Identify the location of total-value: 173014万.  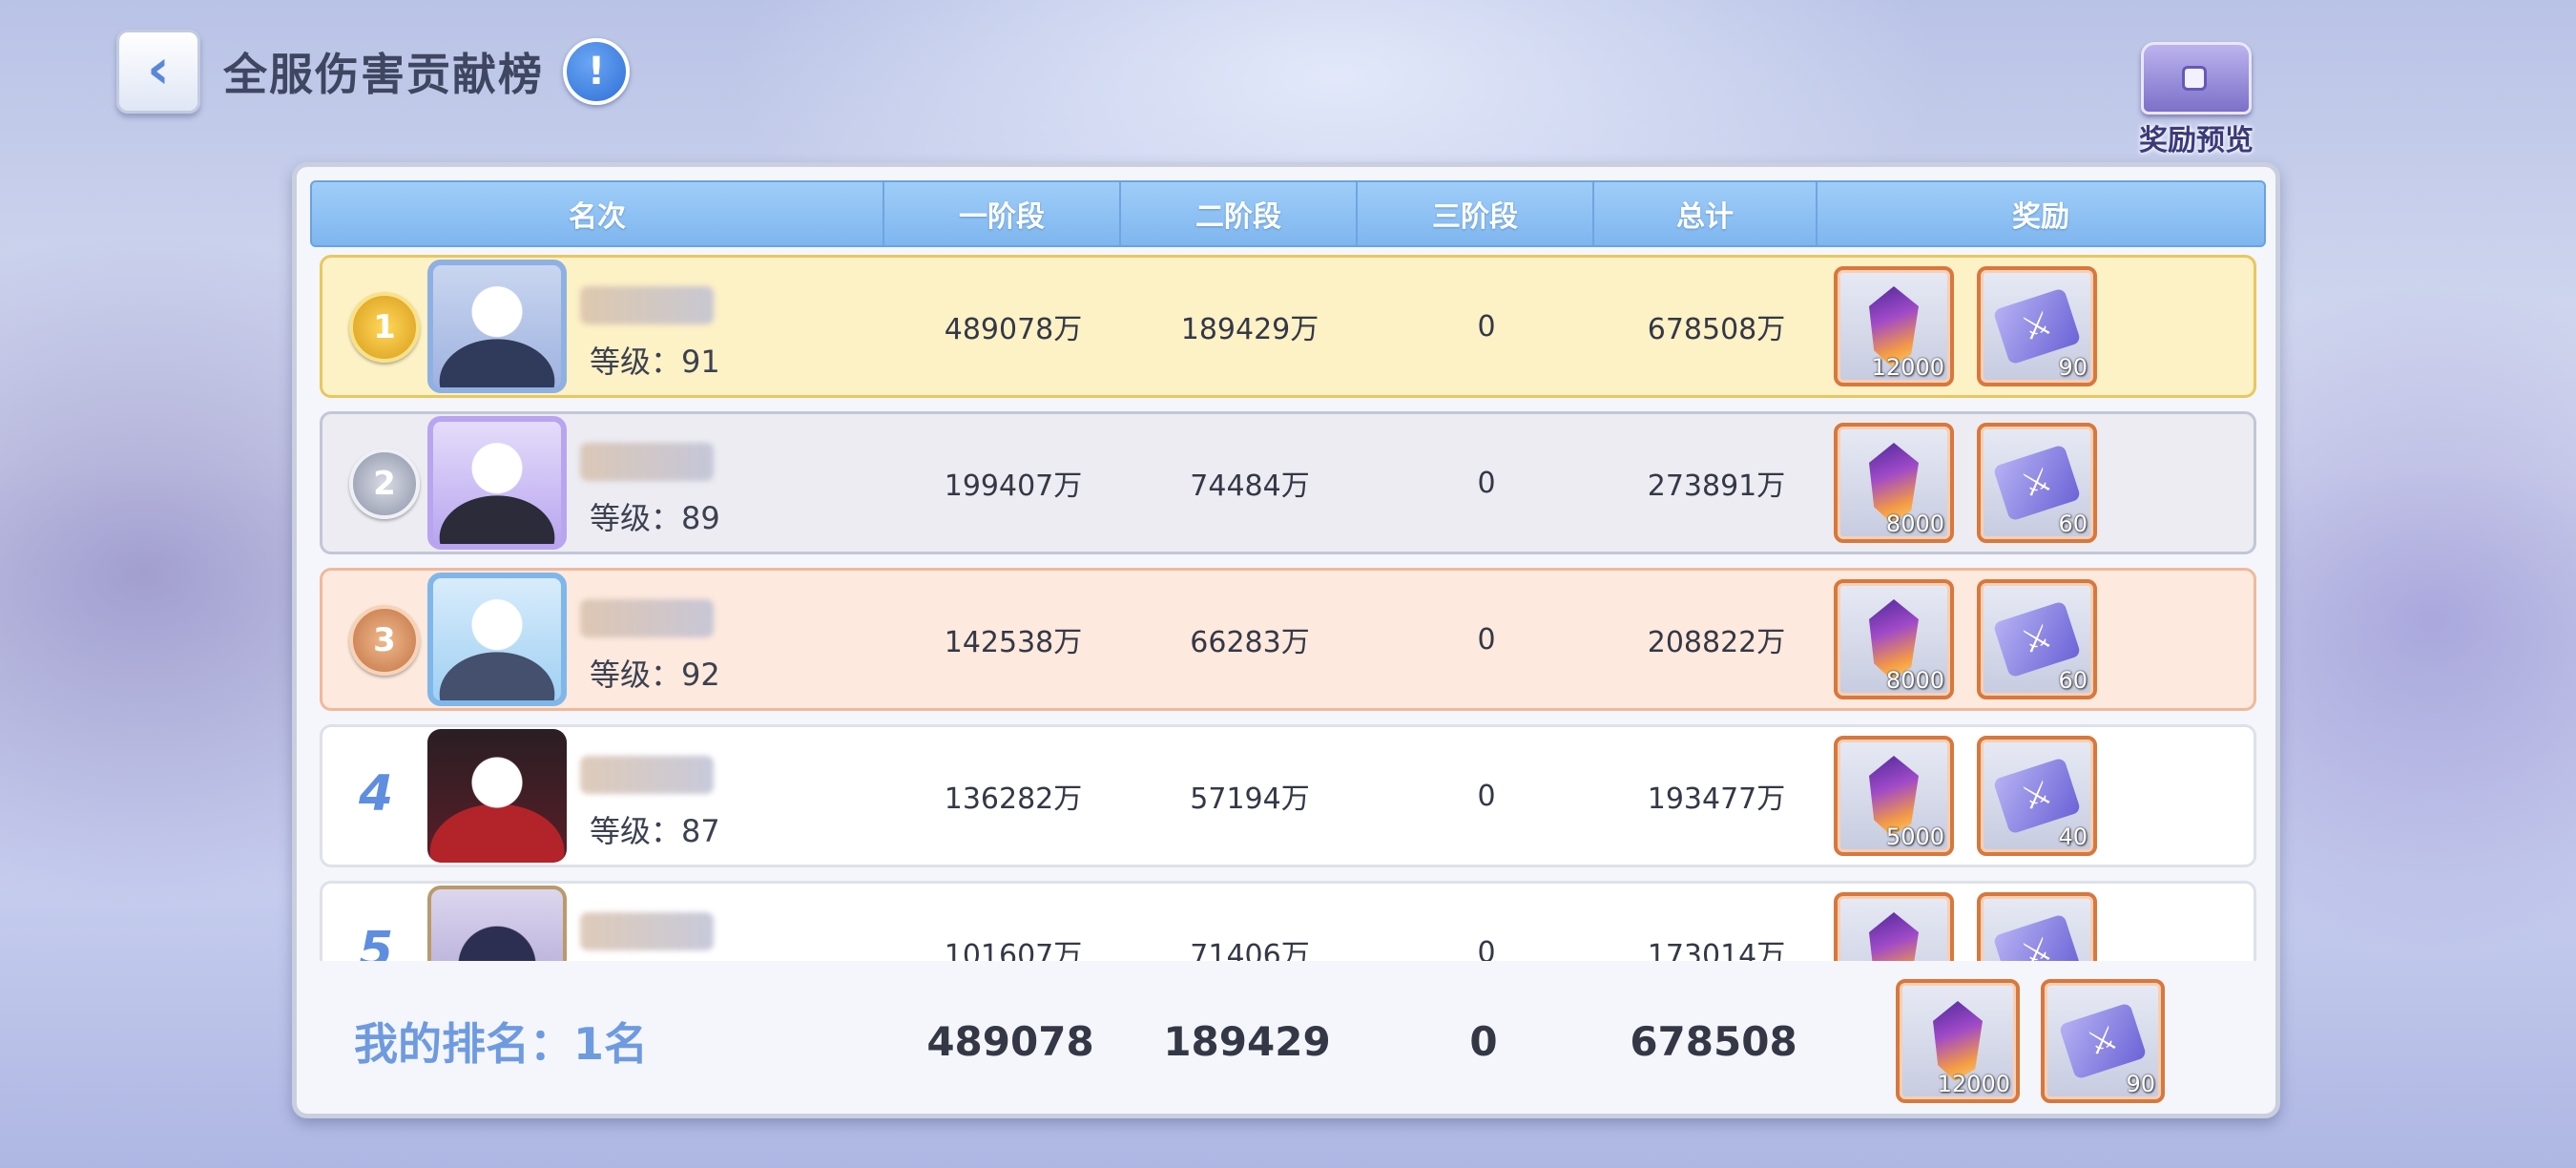
(1716, 950).